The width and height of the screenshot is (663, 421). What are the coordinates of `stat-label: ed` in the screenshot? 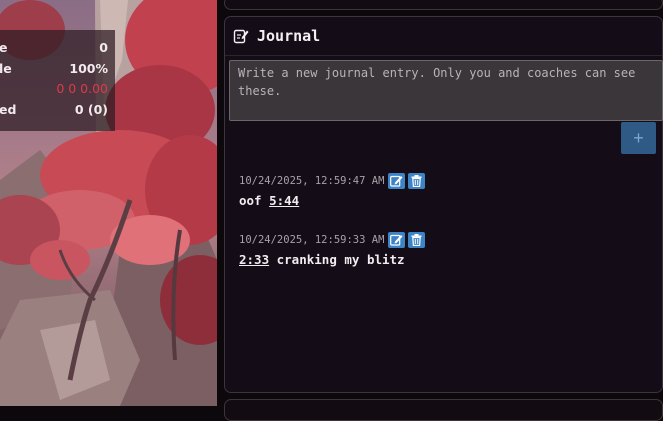 It's located at (8, 109).